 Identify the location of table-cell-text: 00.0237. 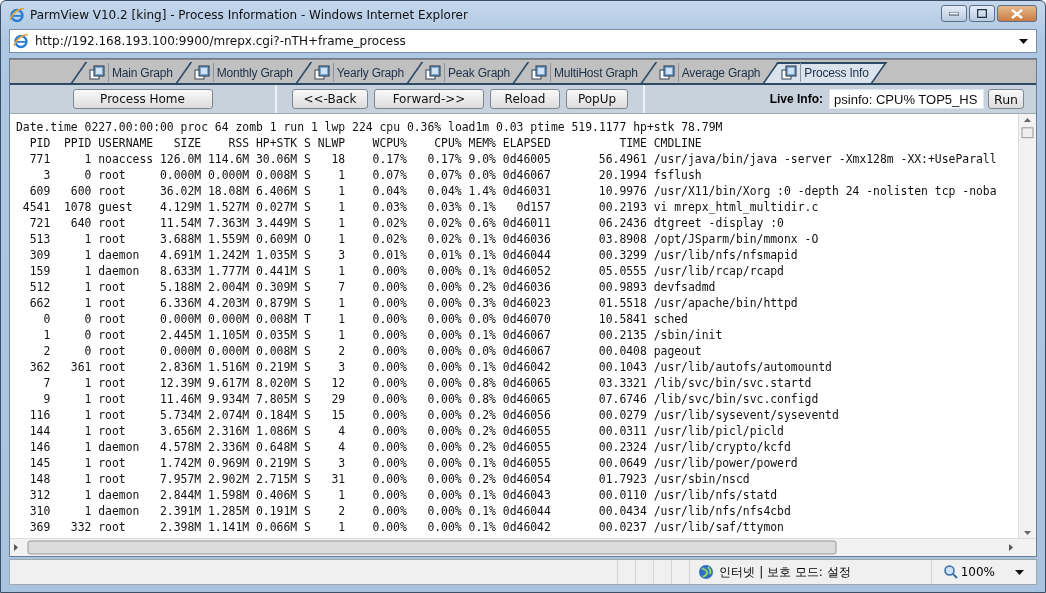
(622, 527).